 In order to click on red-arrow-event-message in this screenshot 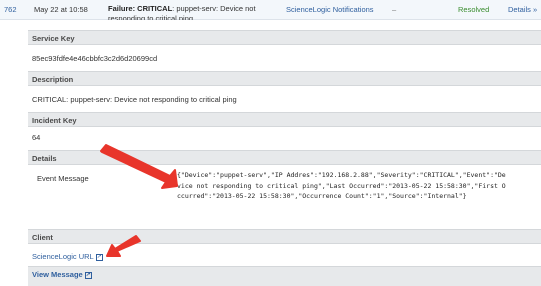, I will do `click(139, 166)`.